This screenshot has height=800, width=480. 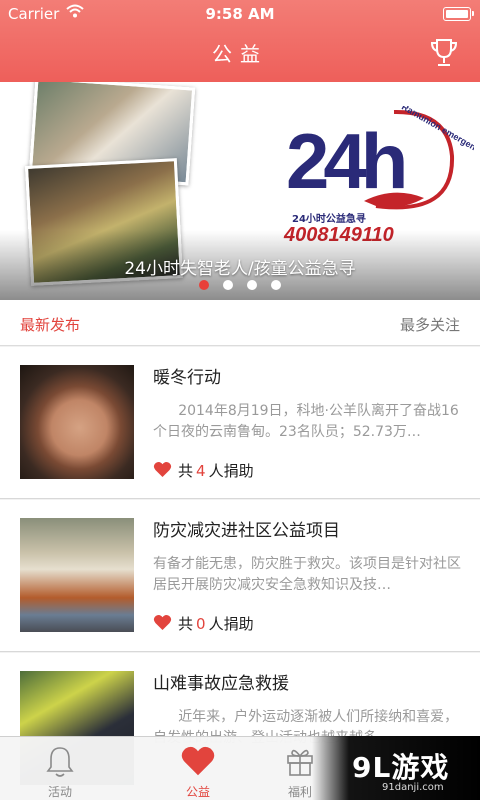 I want to click on svg-text: Ramunion emergency Rescue, so click(x=437, y=140).